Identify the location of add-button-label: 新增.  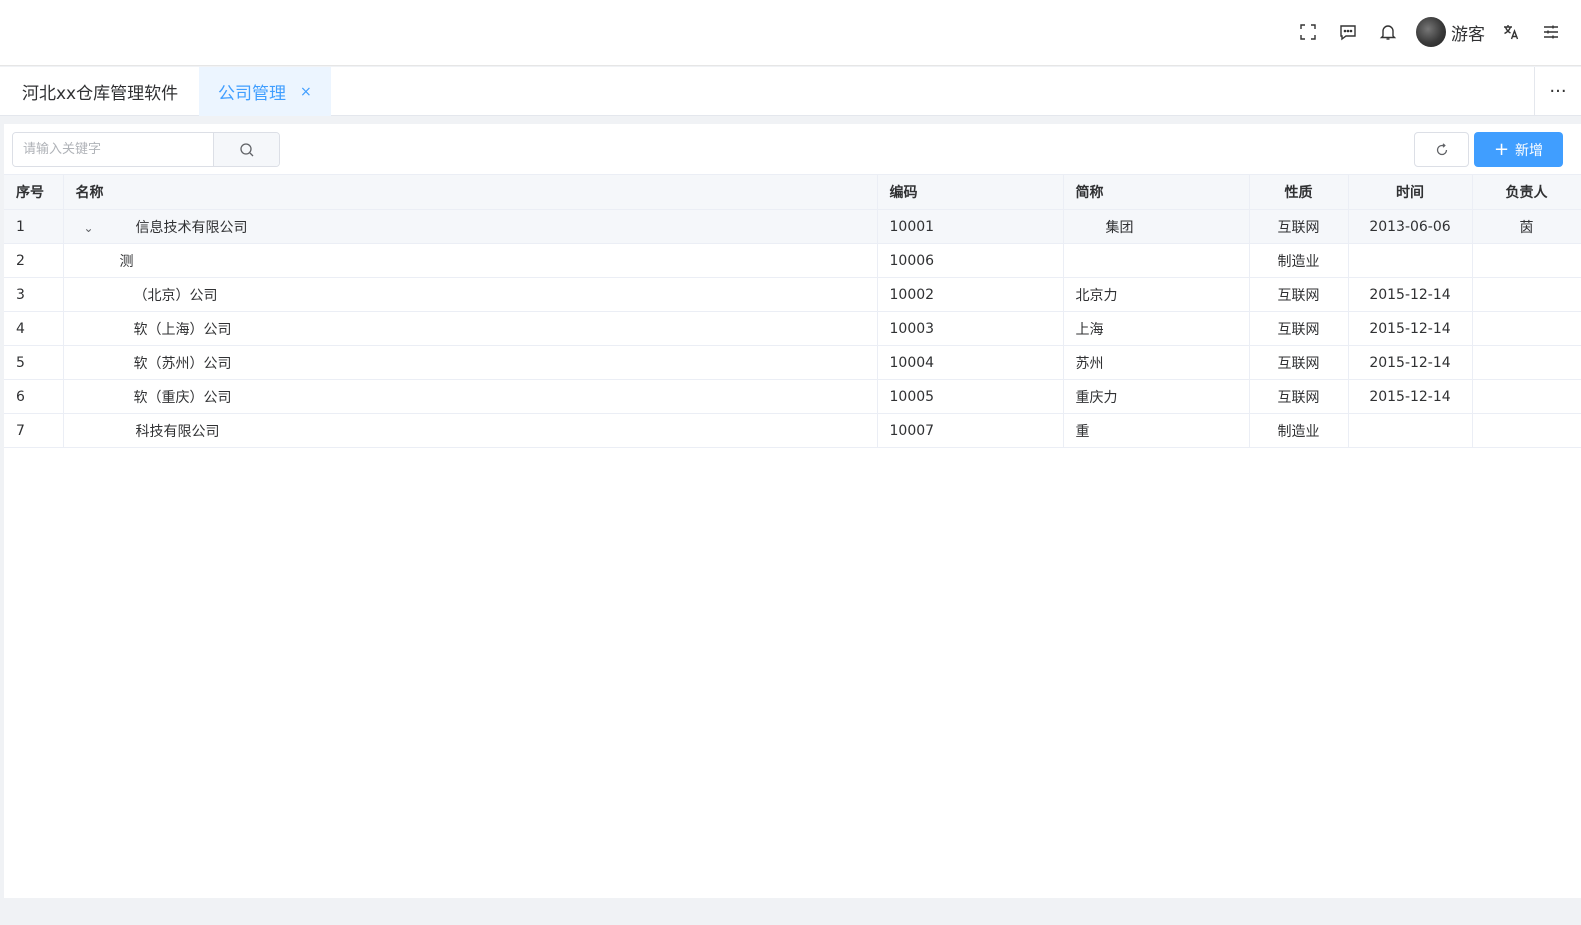
(1529, 150).